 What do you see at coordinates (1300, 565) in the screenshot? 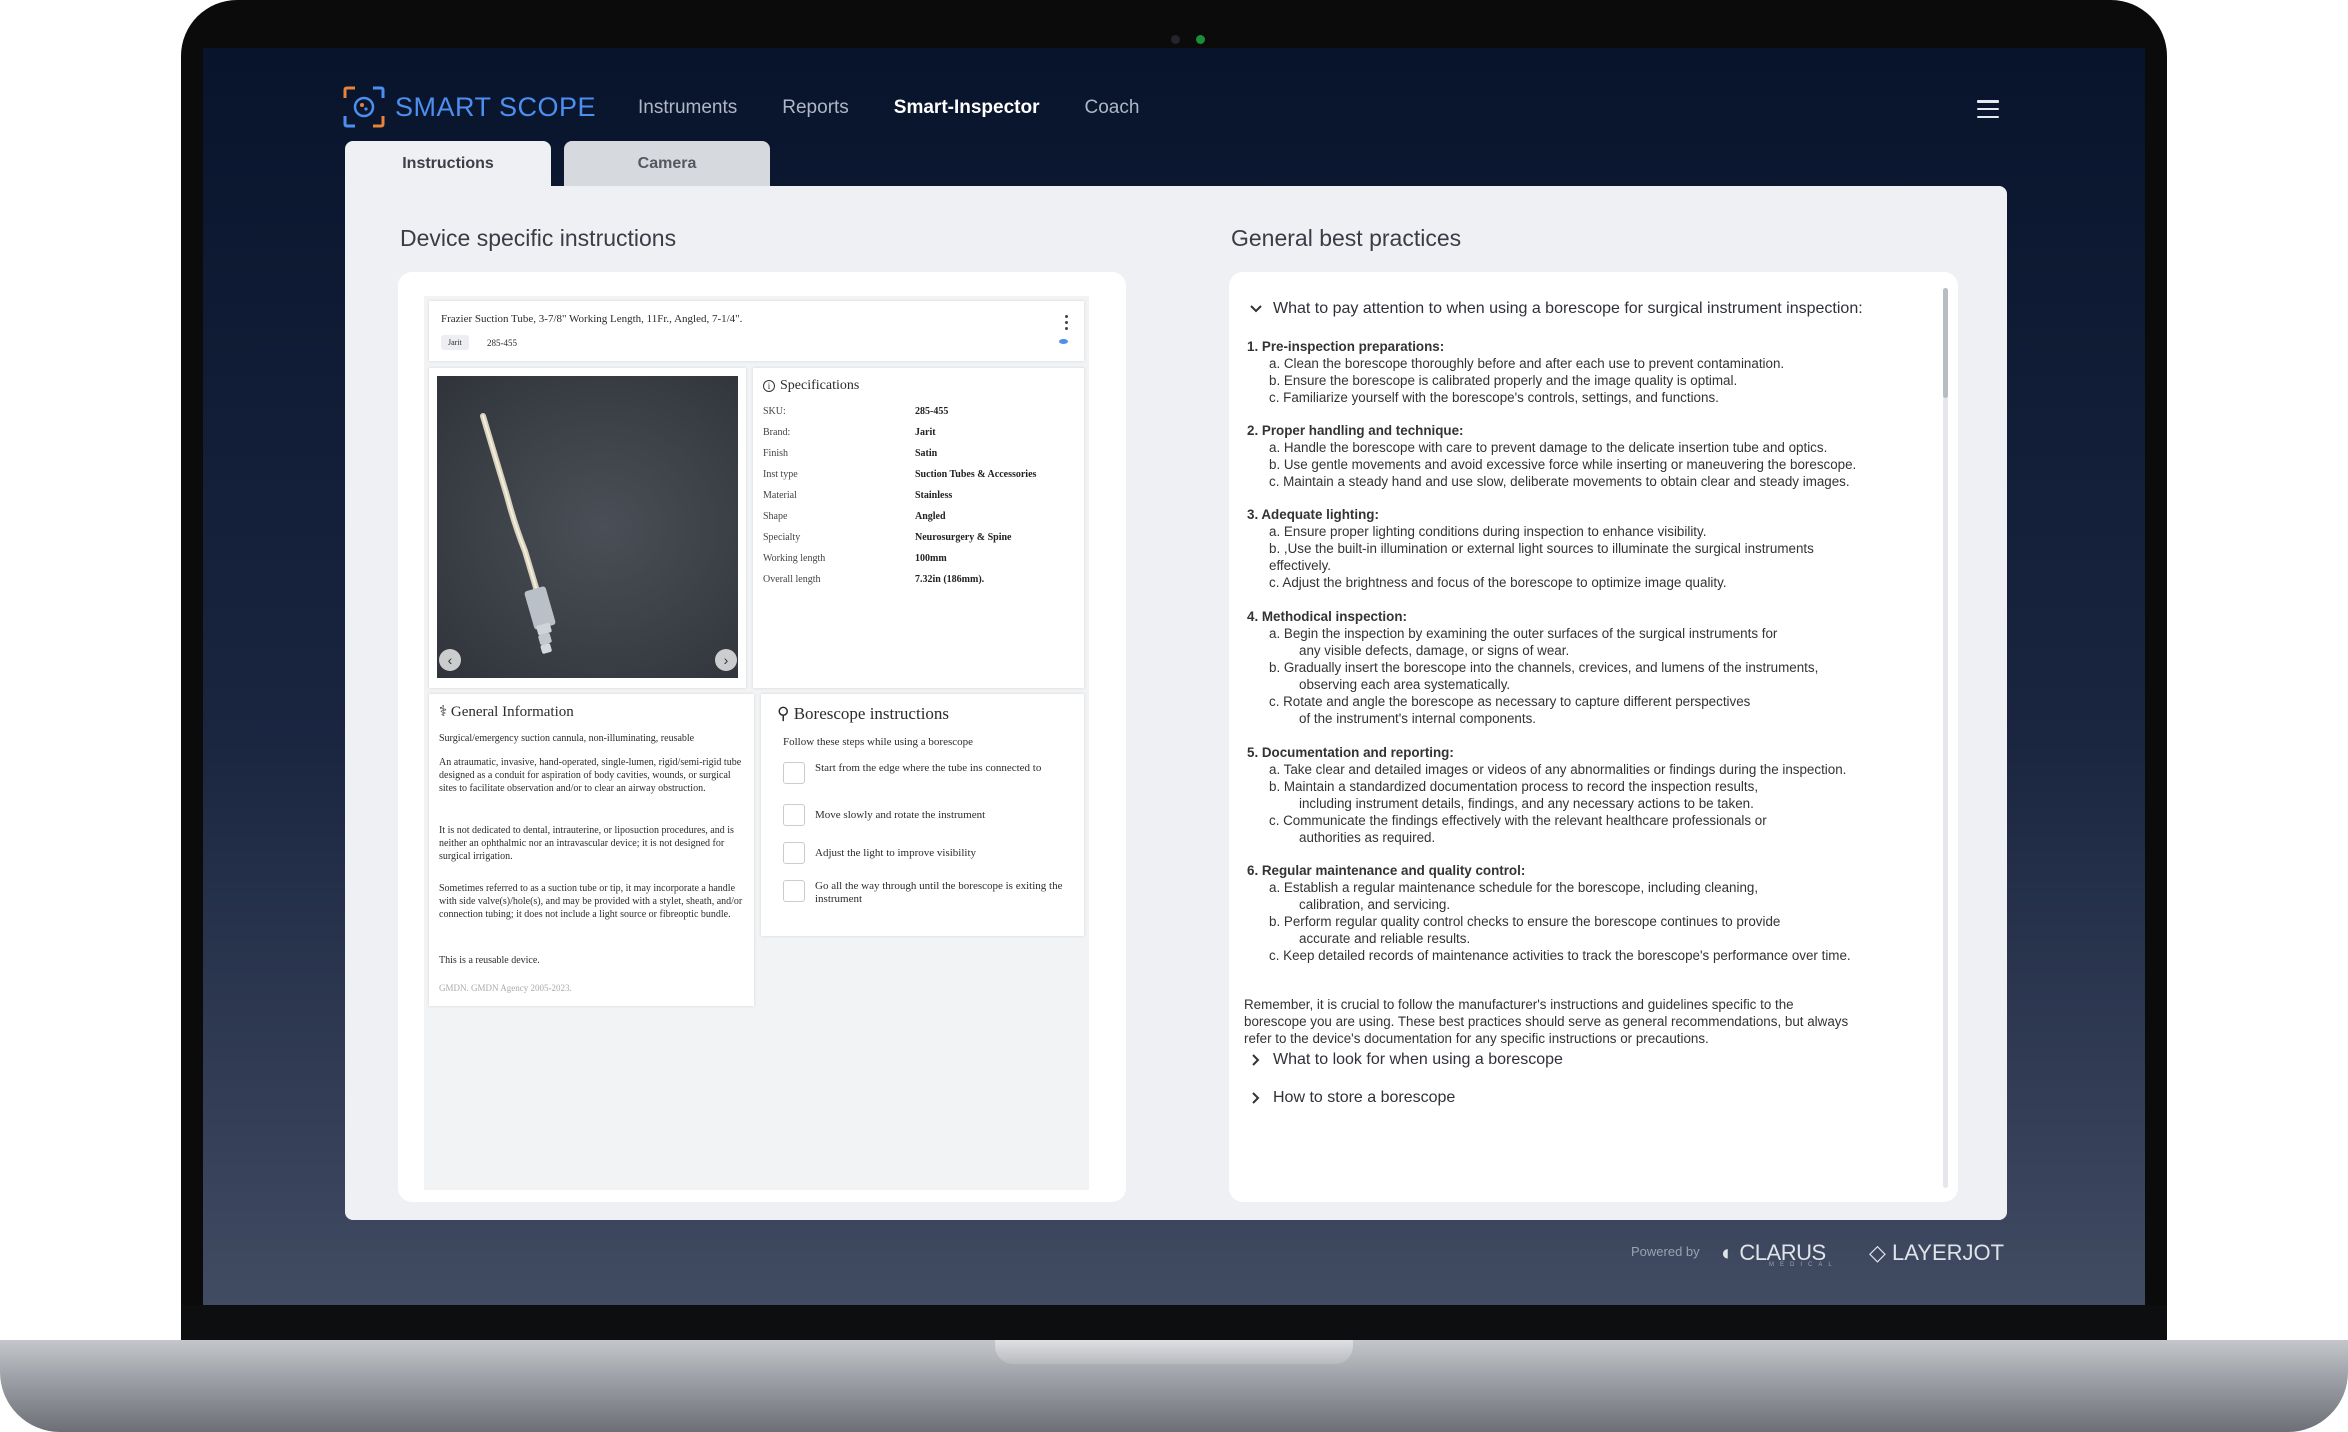
I see `practice-item: effectively.` at bounding box center [1300, 565].